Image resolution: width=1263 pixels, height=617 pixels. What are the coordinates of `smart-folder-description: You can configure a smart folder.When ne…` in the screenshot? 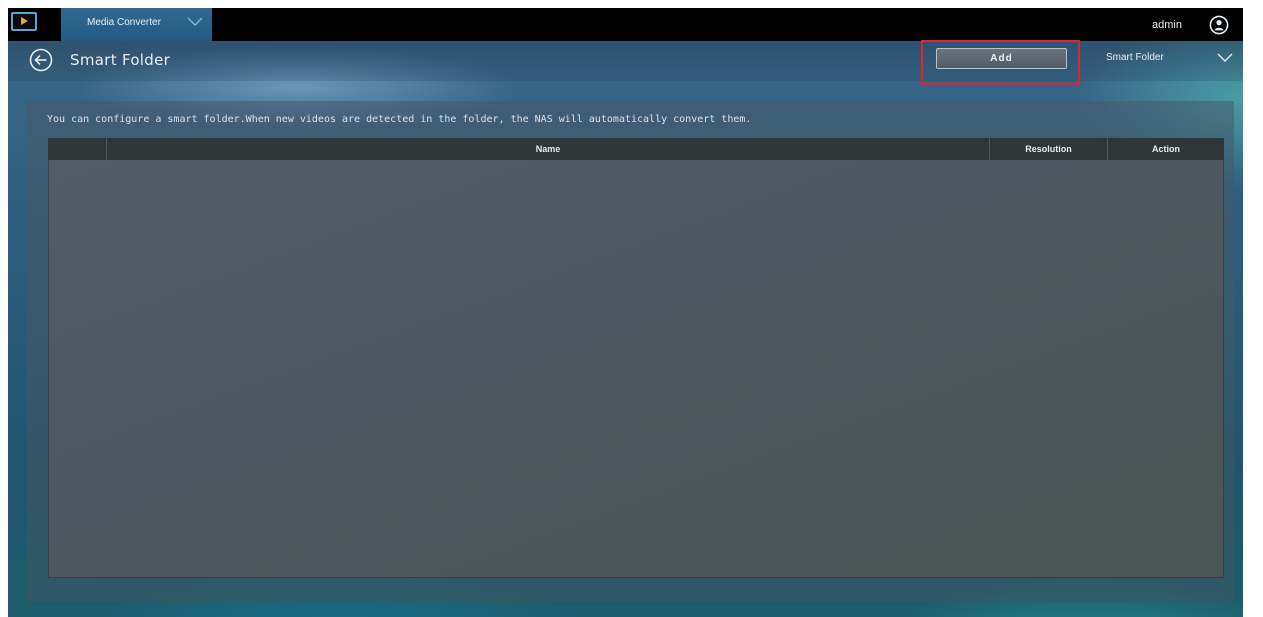 It's located at (399, 119).